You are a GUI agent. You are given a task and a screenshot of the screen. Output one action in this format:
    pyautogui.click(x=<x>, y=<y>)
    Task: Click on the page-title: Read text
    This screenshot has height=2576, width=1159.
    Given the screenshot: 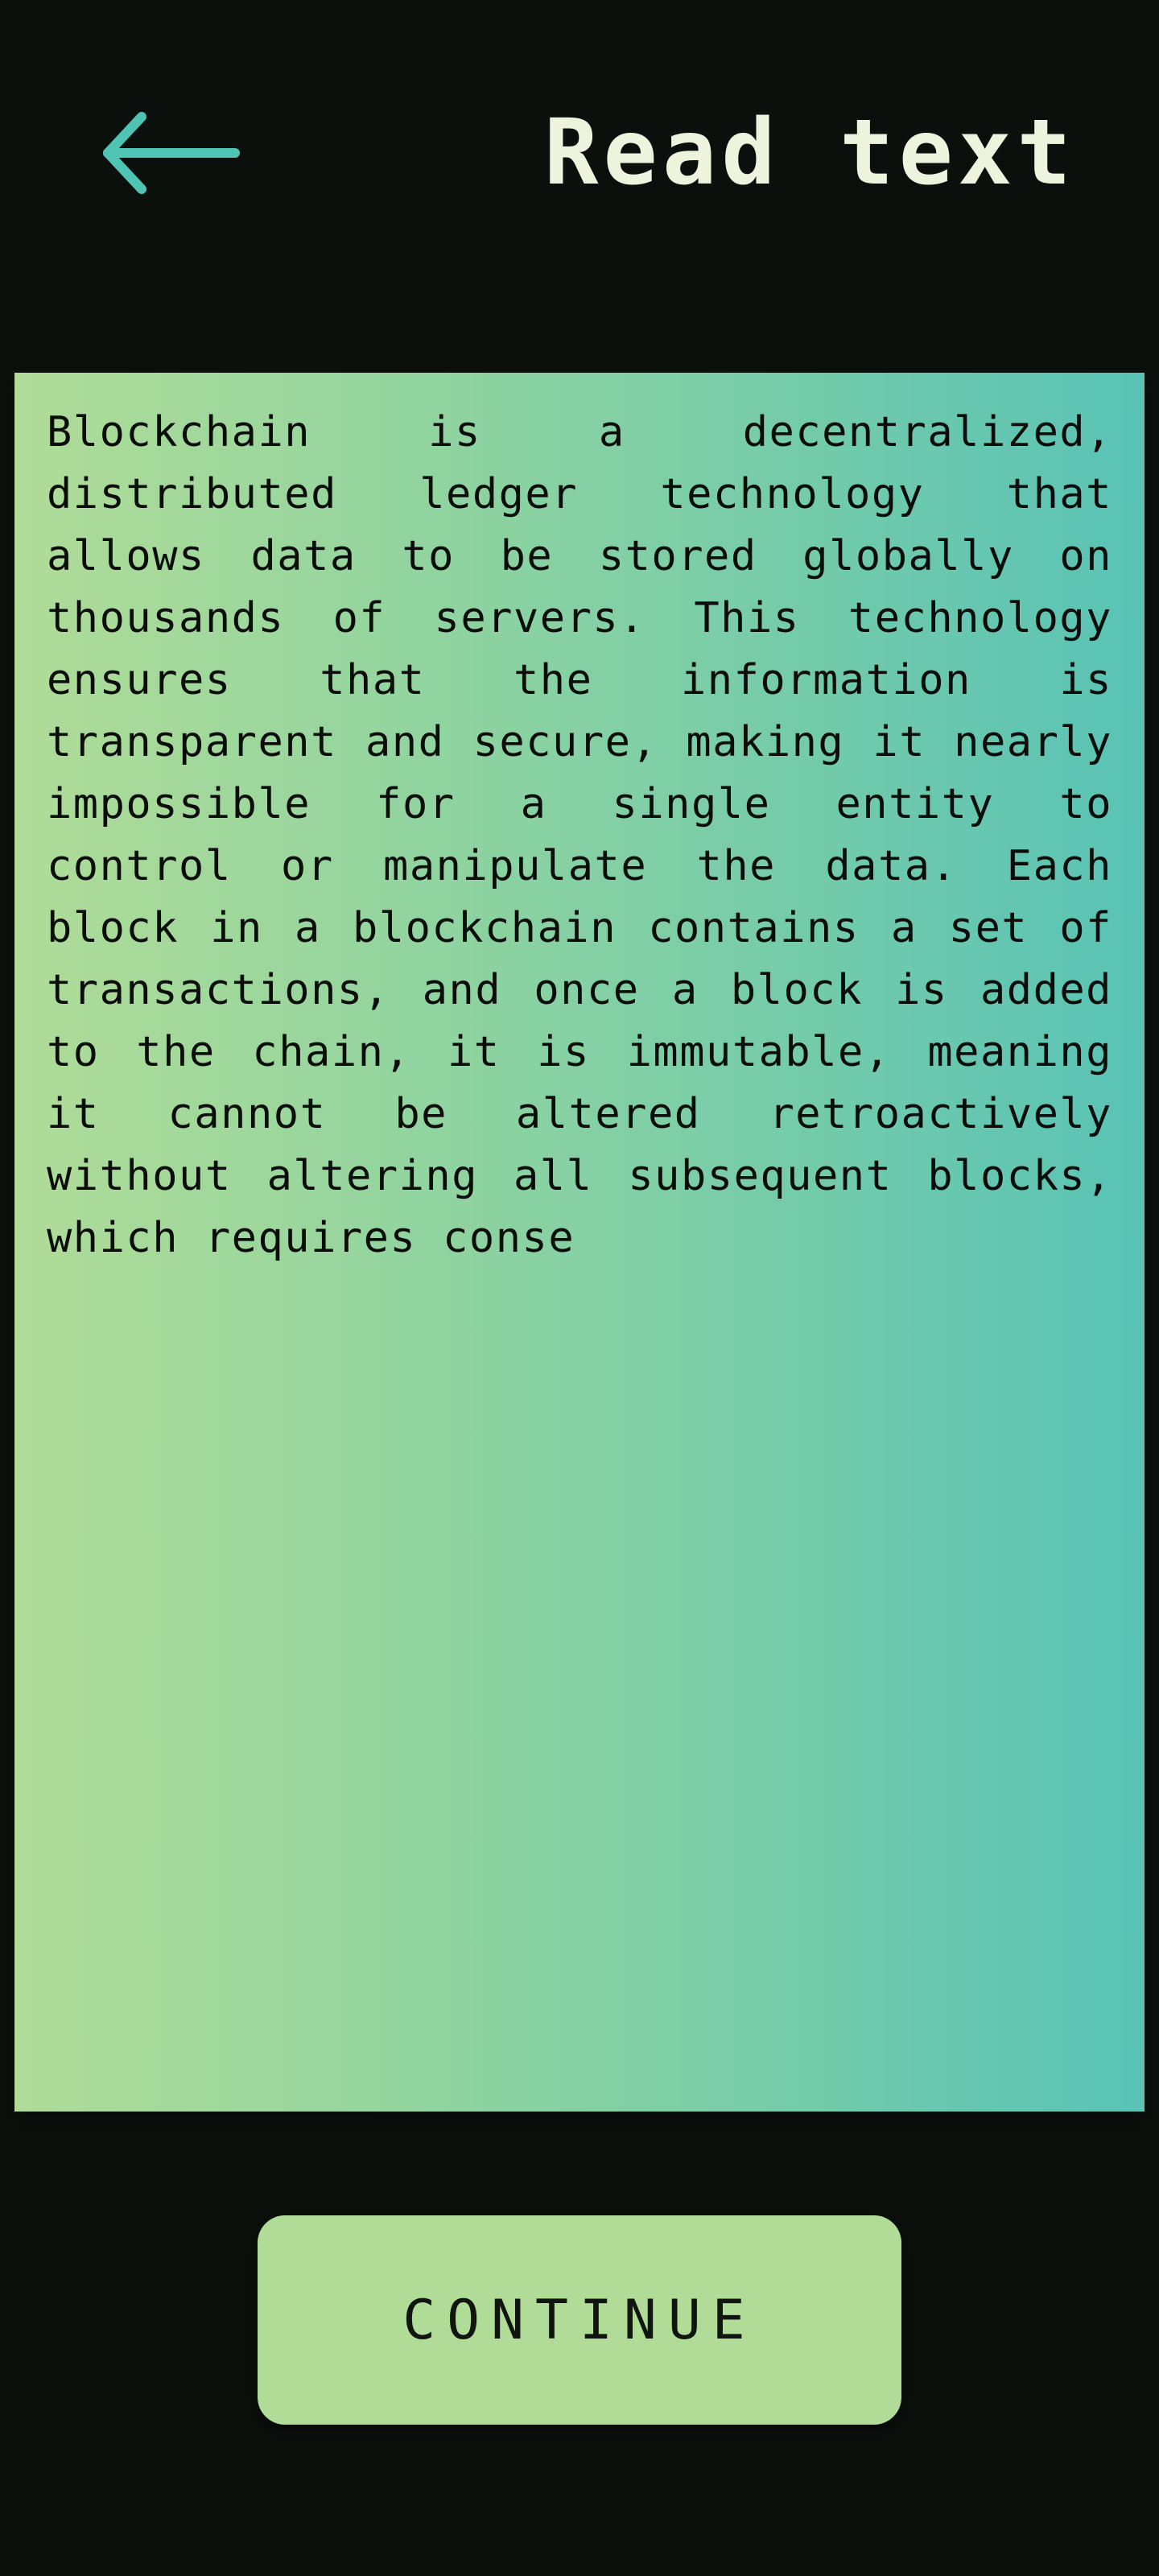 What is the action you would take?
    pyautogui.click(x=810, y=153)
    